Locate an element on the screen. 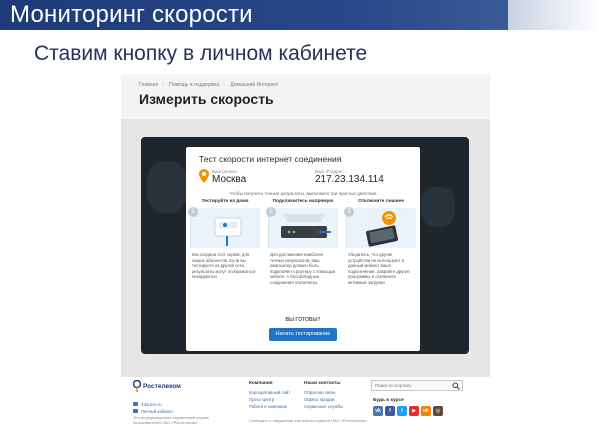  rostelecom-logo-icon is located at coordinates (137, 386).